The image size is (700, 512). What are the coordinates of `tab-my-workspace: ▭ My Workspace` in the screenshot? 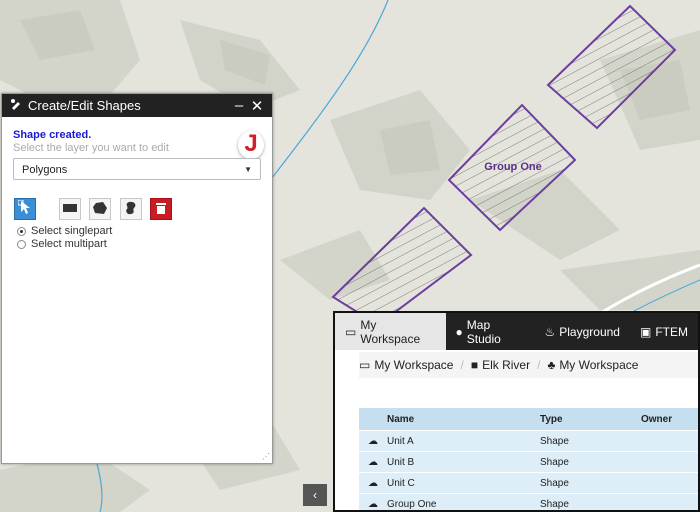 It's located at (390, 331).